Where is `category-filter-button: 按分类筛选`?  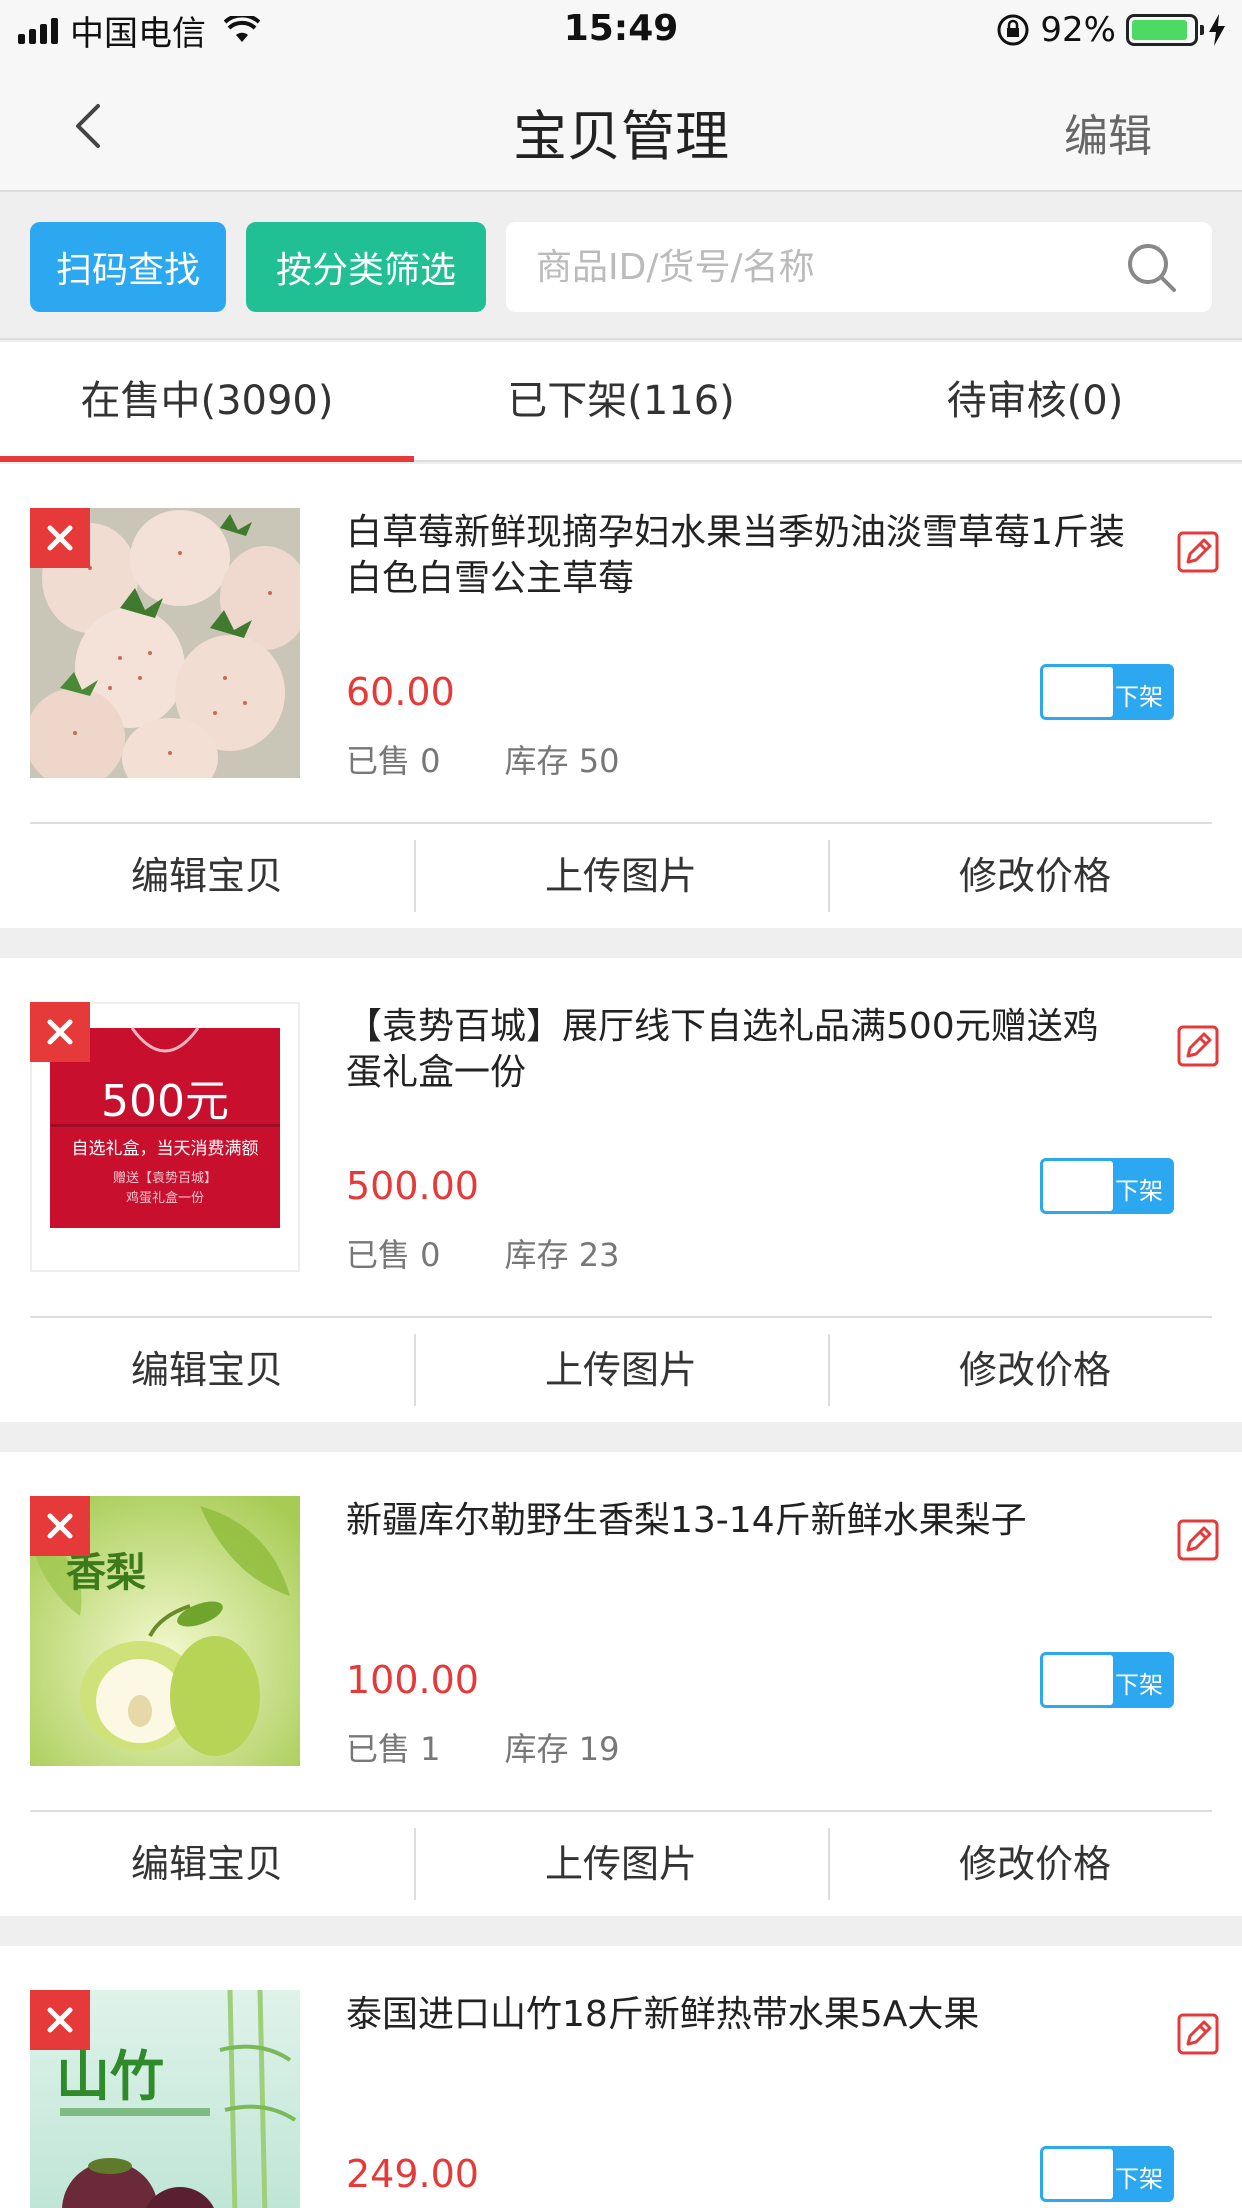 category-filter-button: 按分类筛选 is located at coordinates (366, 267).